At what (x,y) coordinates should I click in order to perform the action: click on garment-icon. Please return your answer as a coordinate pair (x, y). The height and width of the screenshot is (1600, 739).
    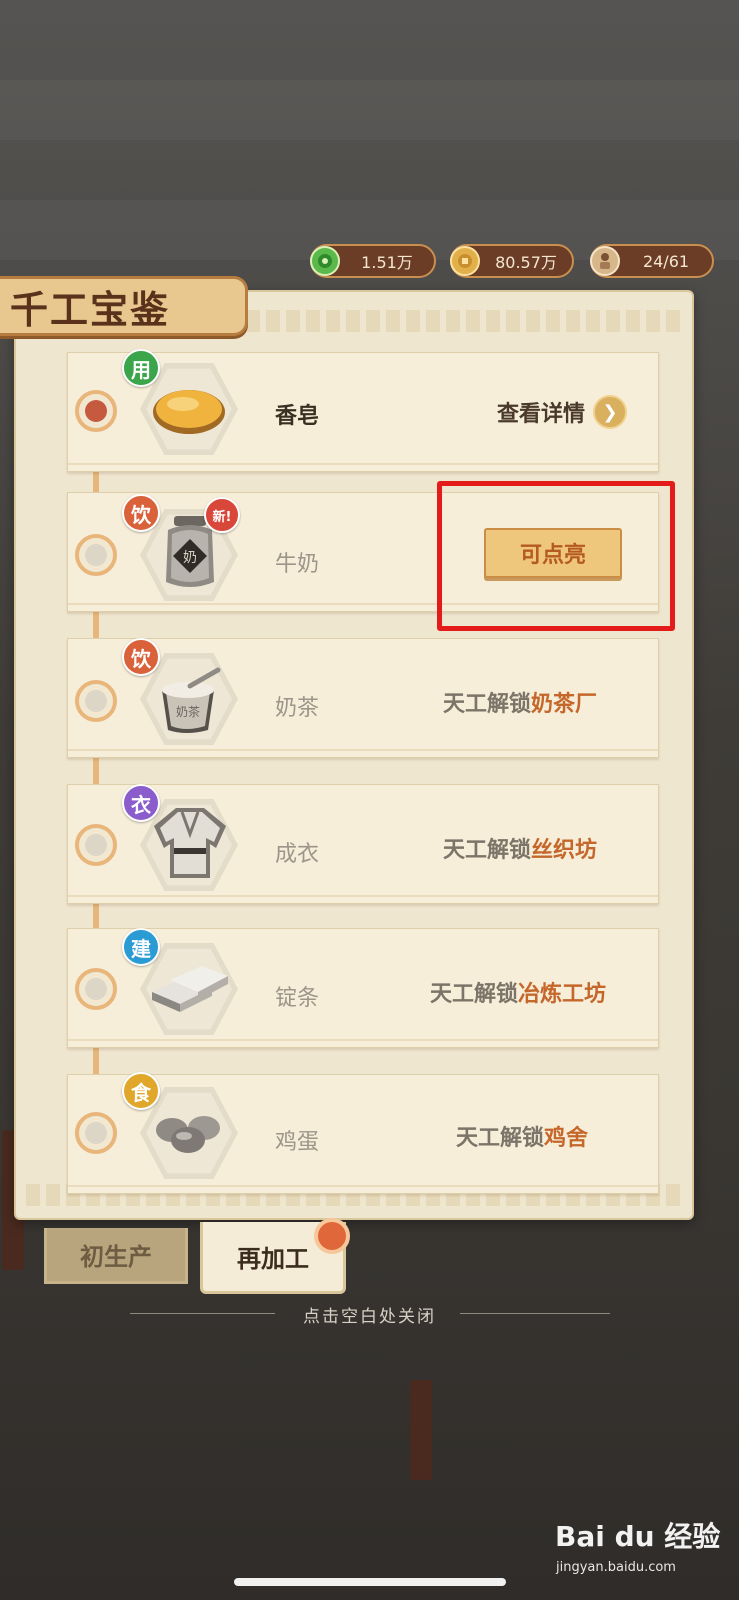
    Looking at the image, I should click on (190, 843).